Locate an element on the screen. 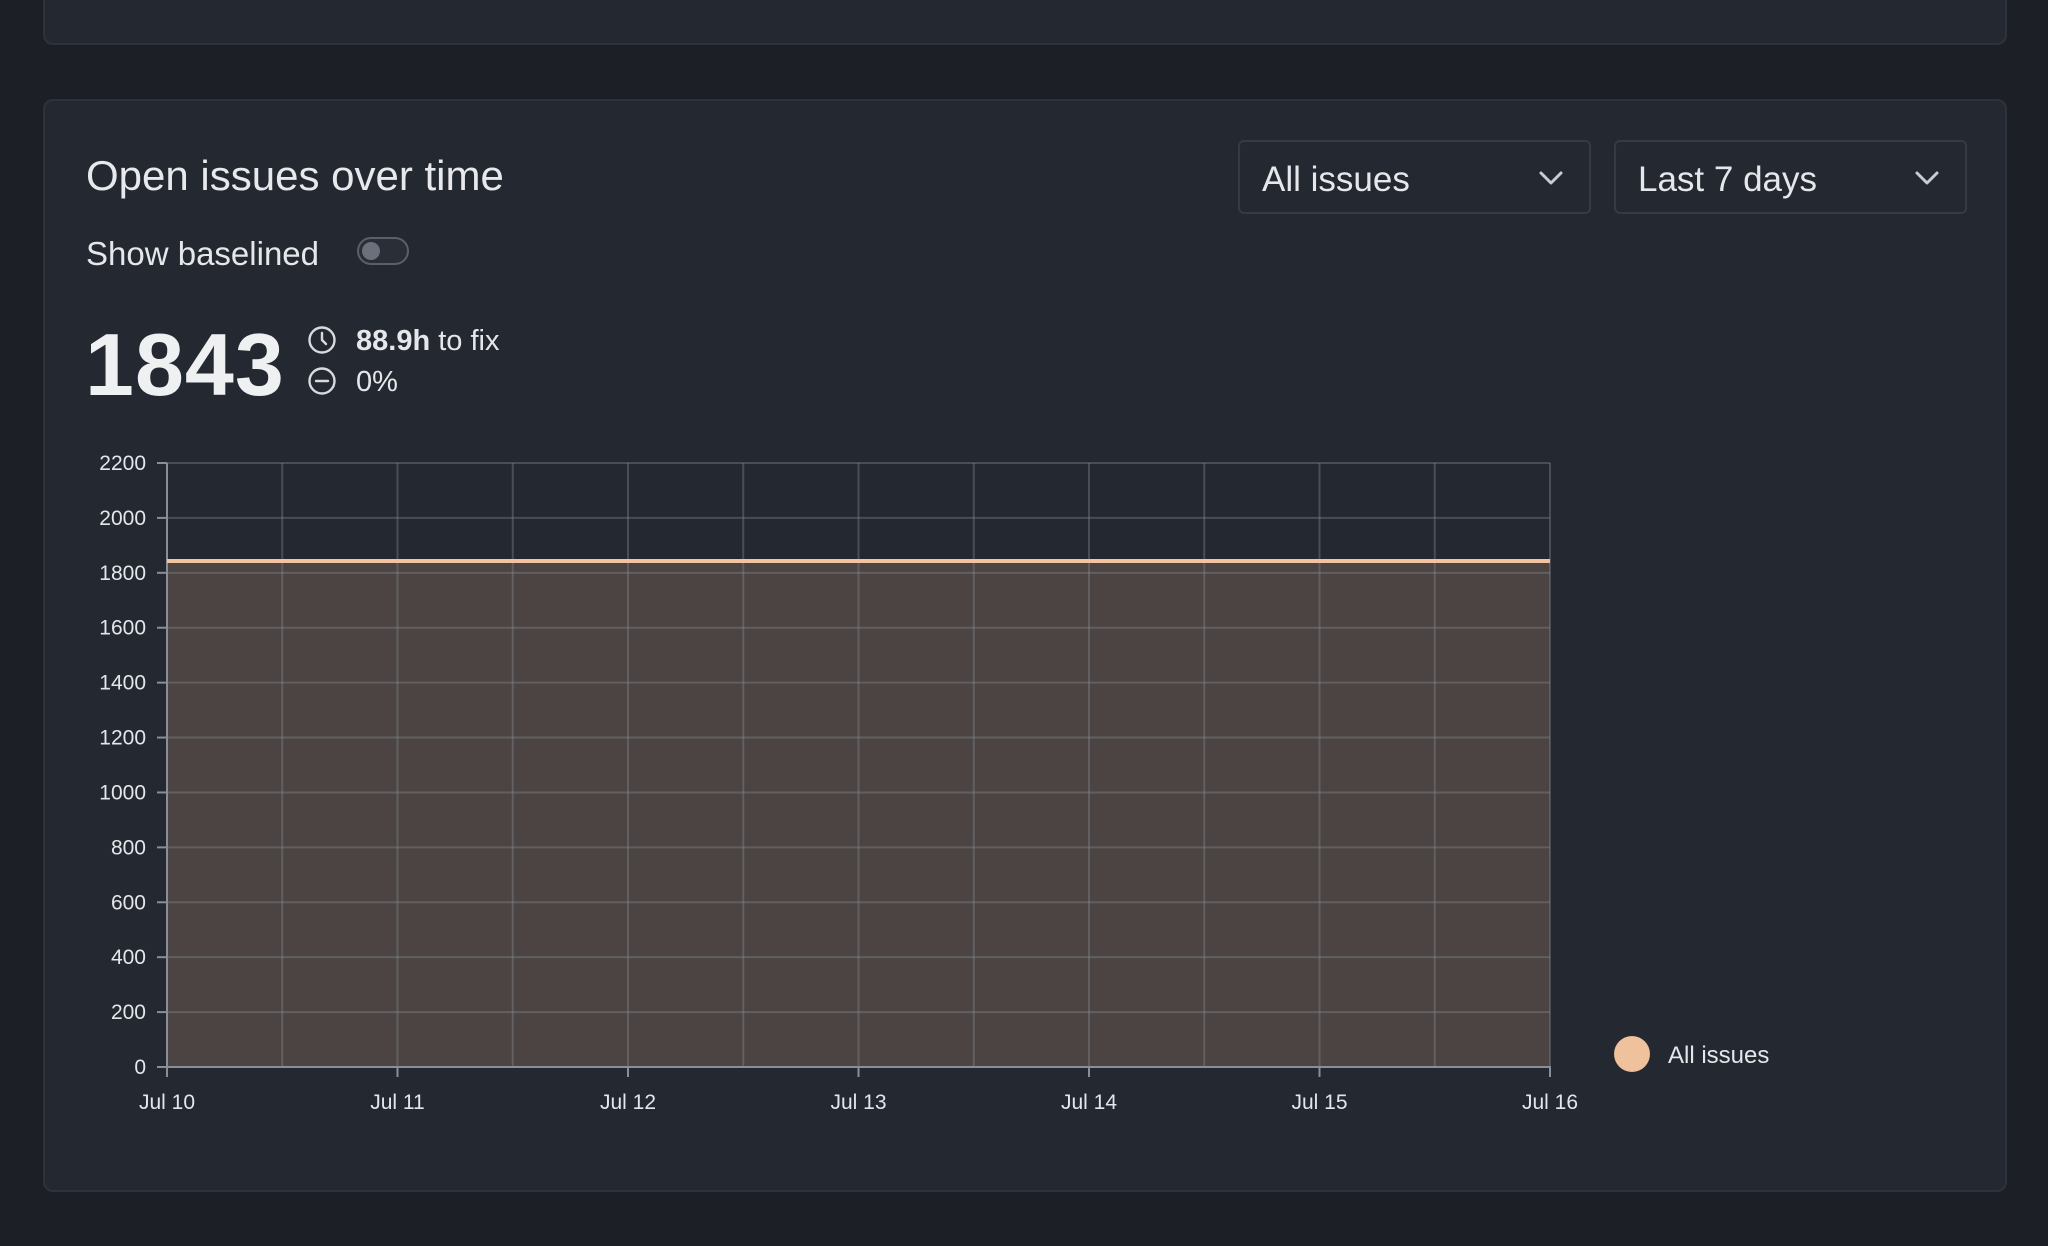 The height and width of the screenshot is (1246, 2048). y-tick-label: 2000 is located at coordinates (122, 518).